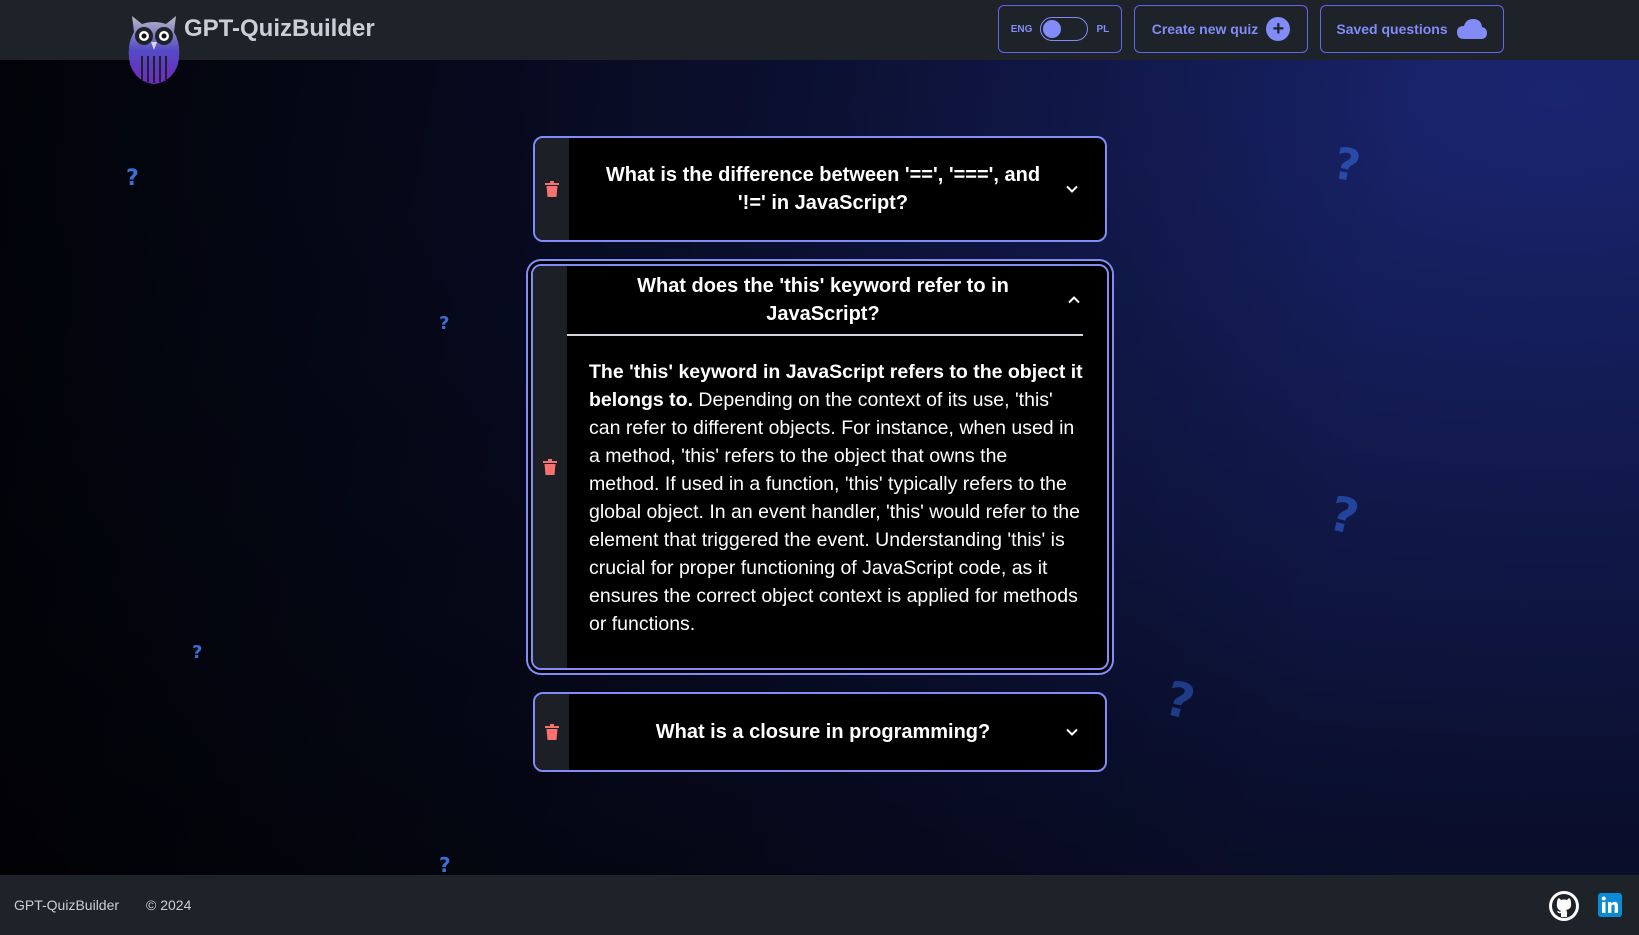 The height and width of the screenshot is (935, 1639). Describe the element at coordinates (169, 905) in the screenshot. I see `footer-copyright: © 2024` at that location.